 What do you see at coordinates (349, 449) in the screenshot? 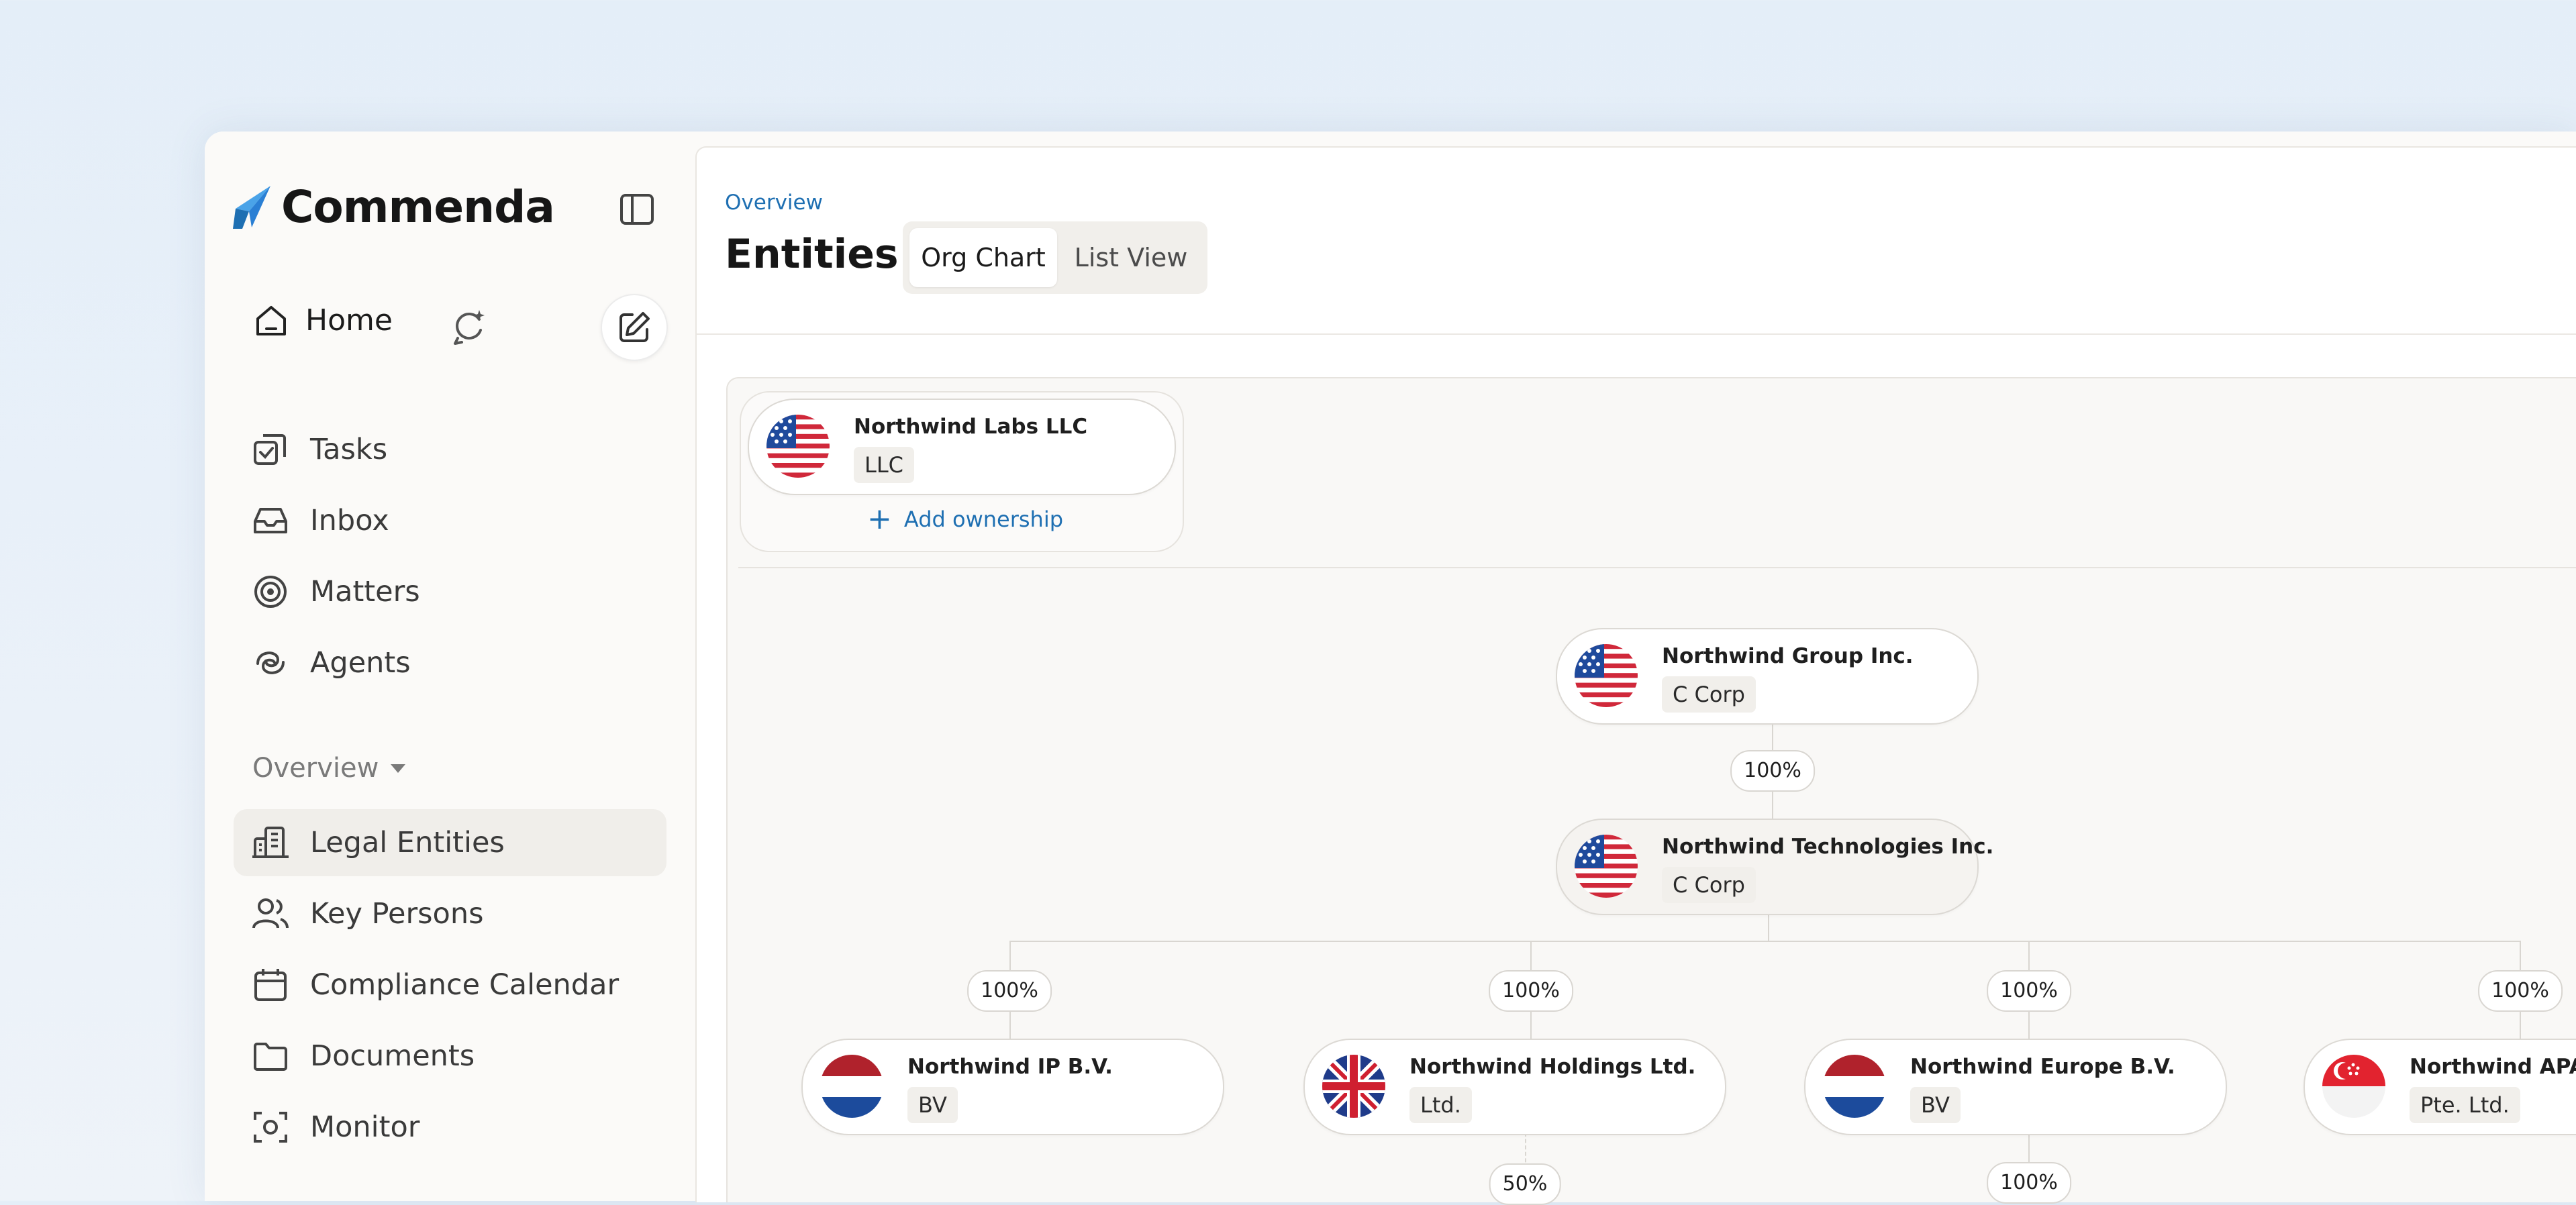
I see `sidebar-item-label: Tasks` at bounding box center [349, 449].